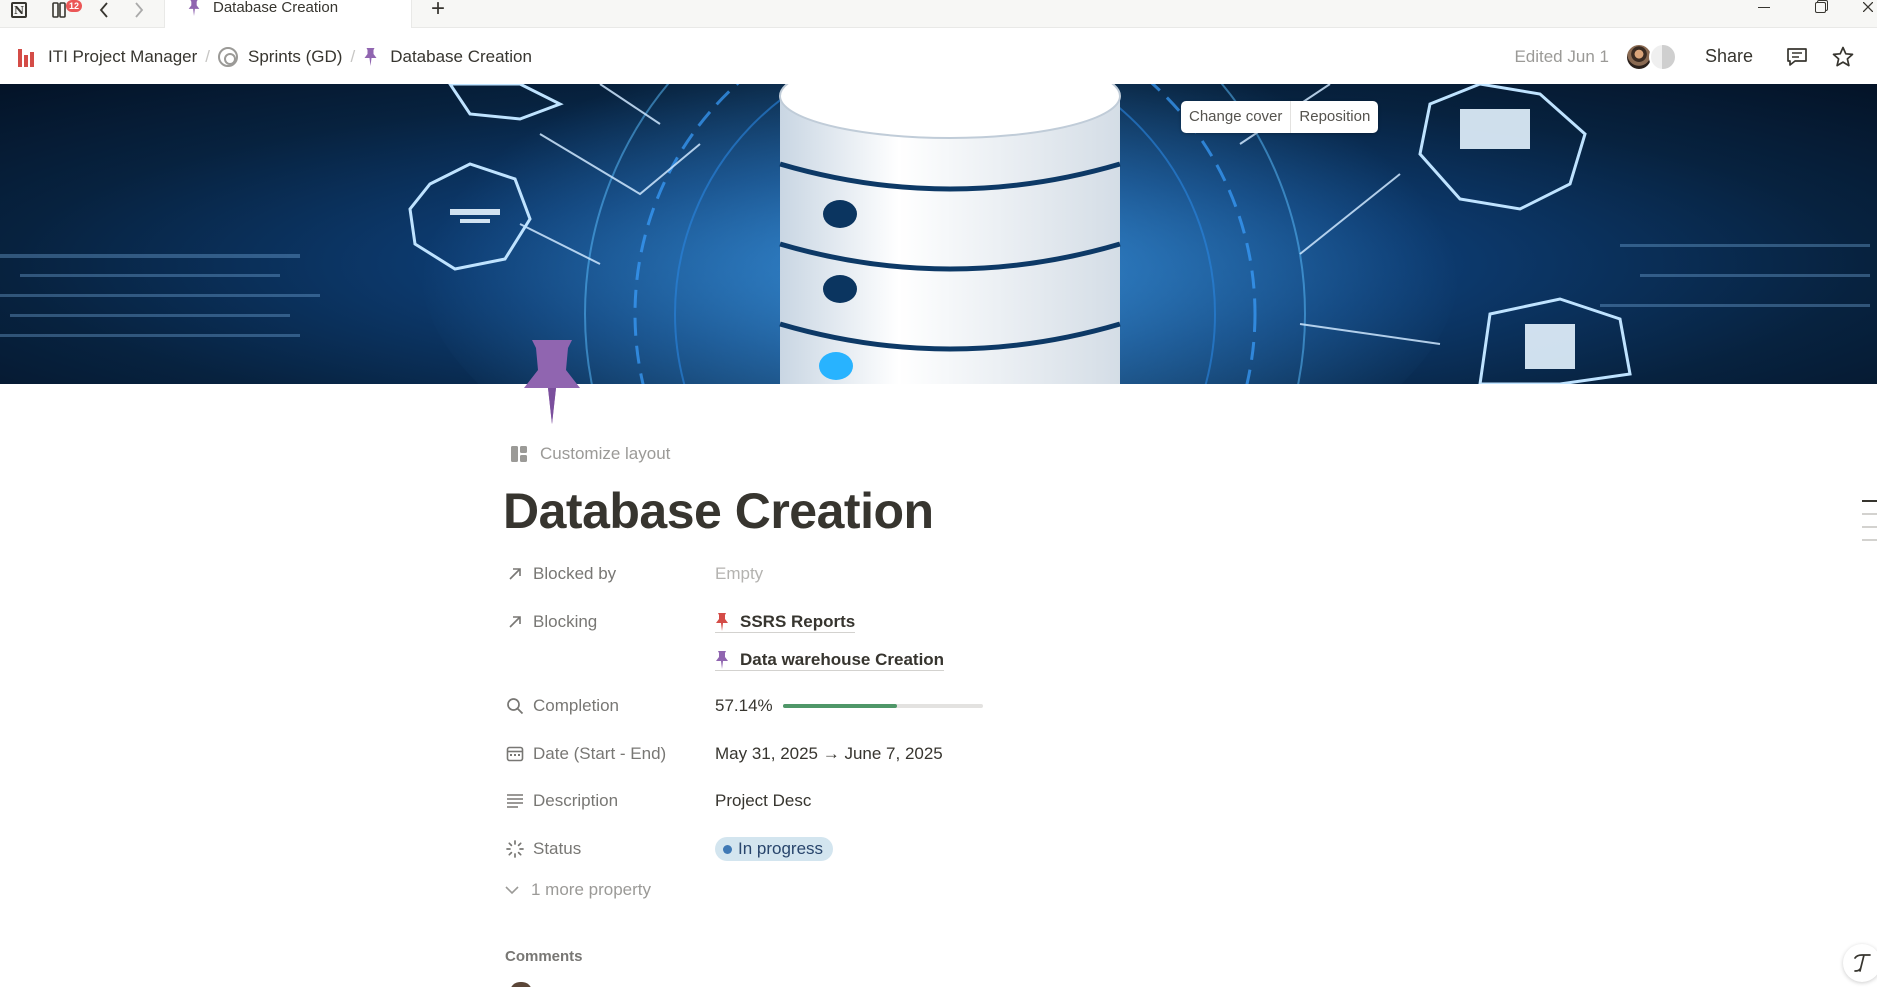  I want to click on property-blocked-by: Blocked by Empty, so click(634, 574).